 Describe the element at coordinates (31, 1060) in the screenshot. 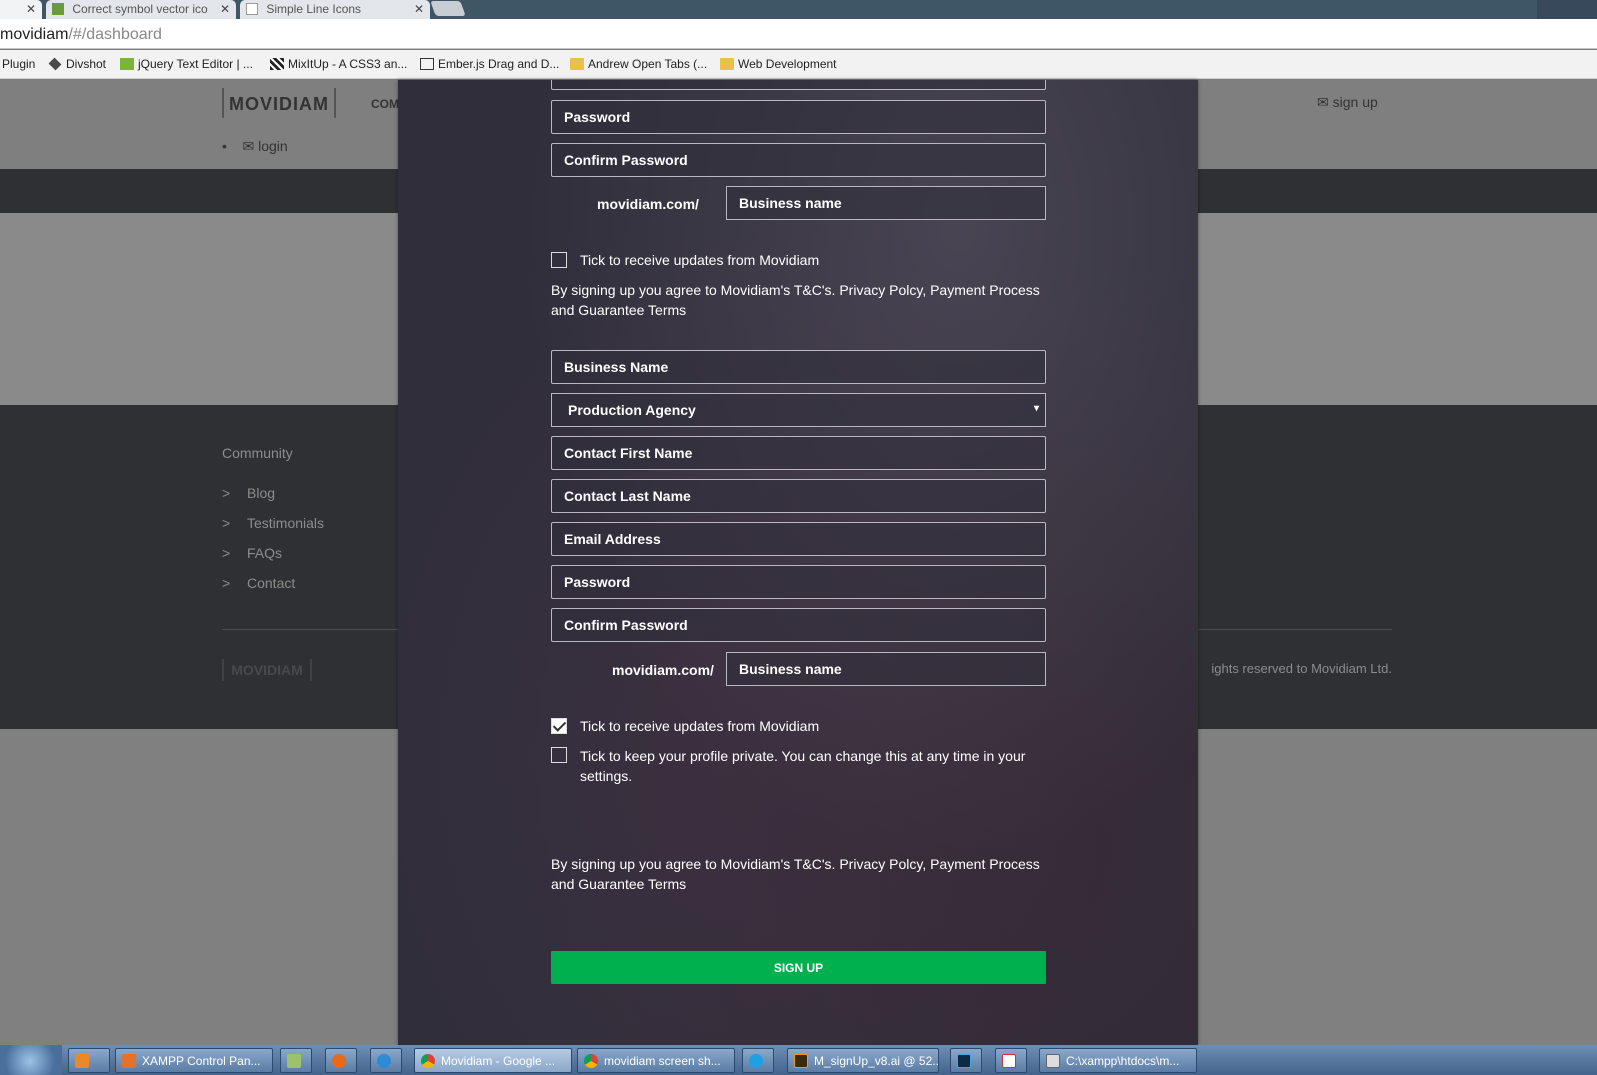

I see `start-button` at that location.